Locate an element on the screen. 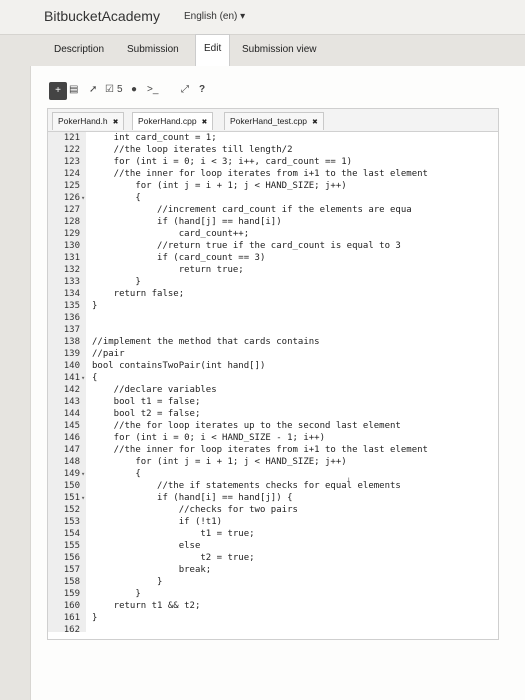 The height and width of the screenshot is (700, 525). code-line: 149 ▾ { is located at coordinates (273, 474).